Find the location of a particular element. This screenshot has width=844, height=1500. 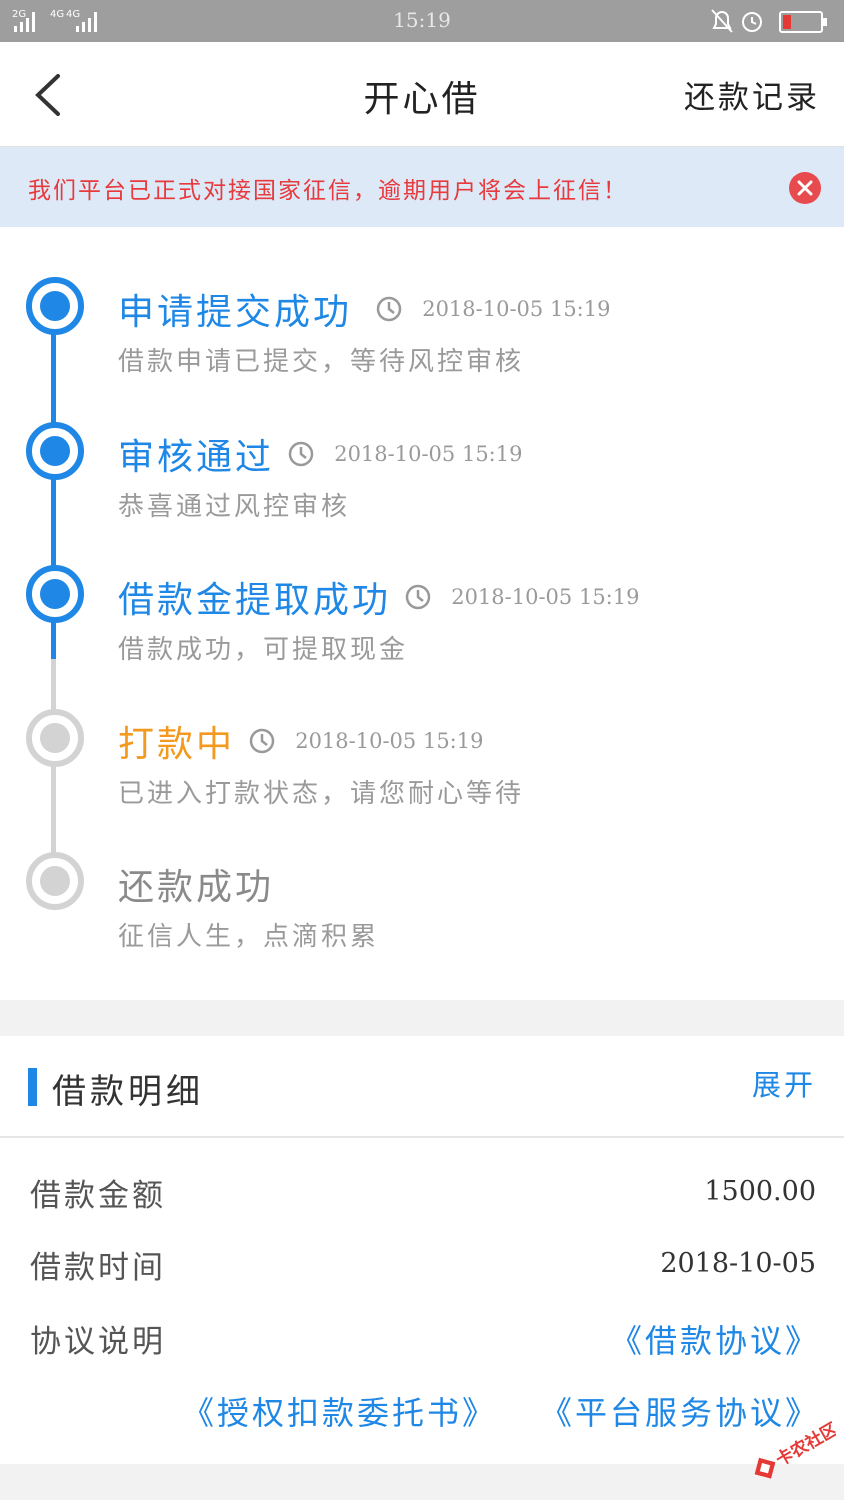

community-watermark-logo: 卡农社区 is located at coordinates (795, 1449).